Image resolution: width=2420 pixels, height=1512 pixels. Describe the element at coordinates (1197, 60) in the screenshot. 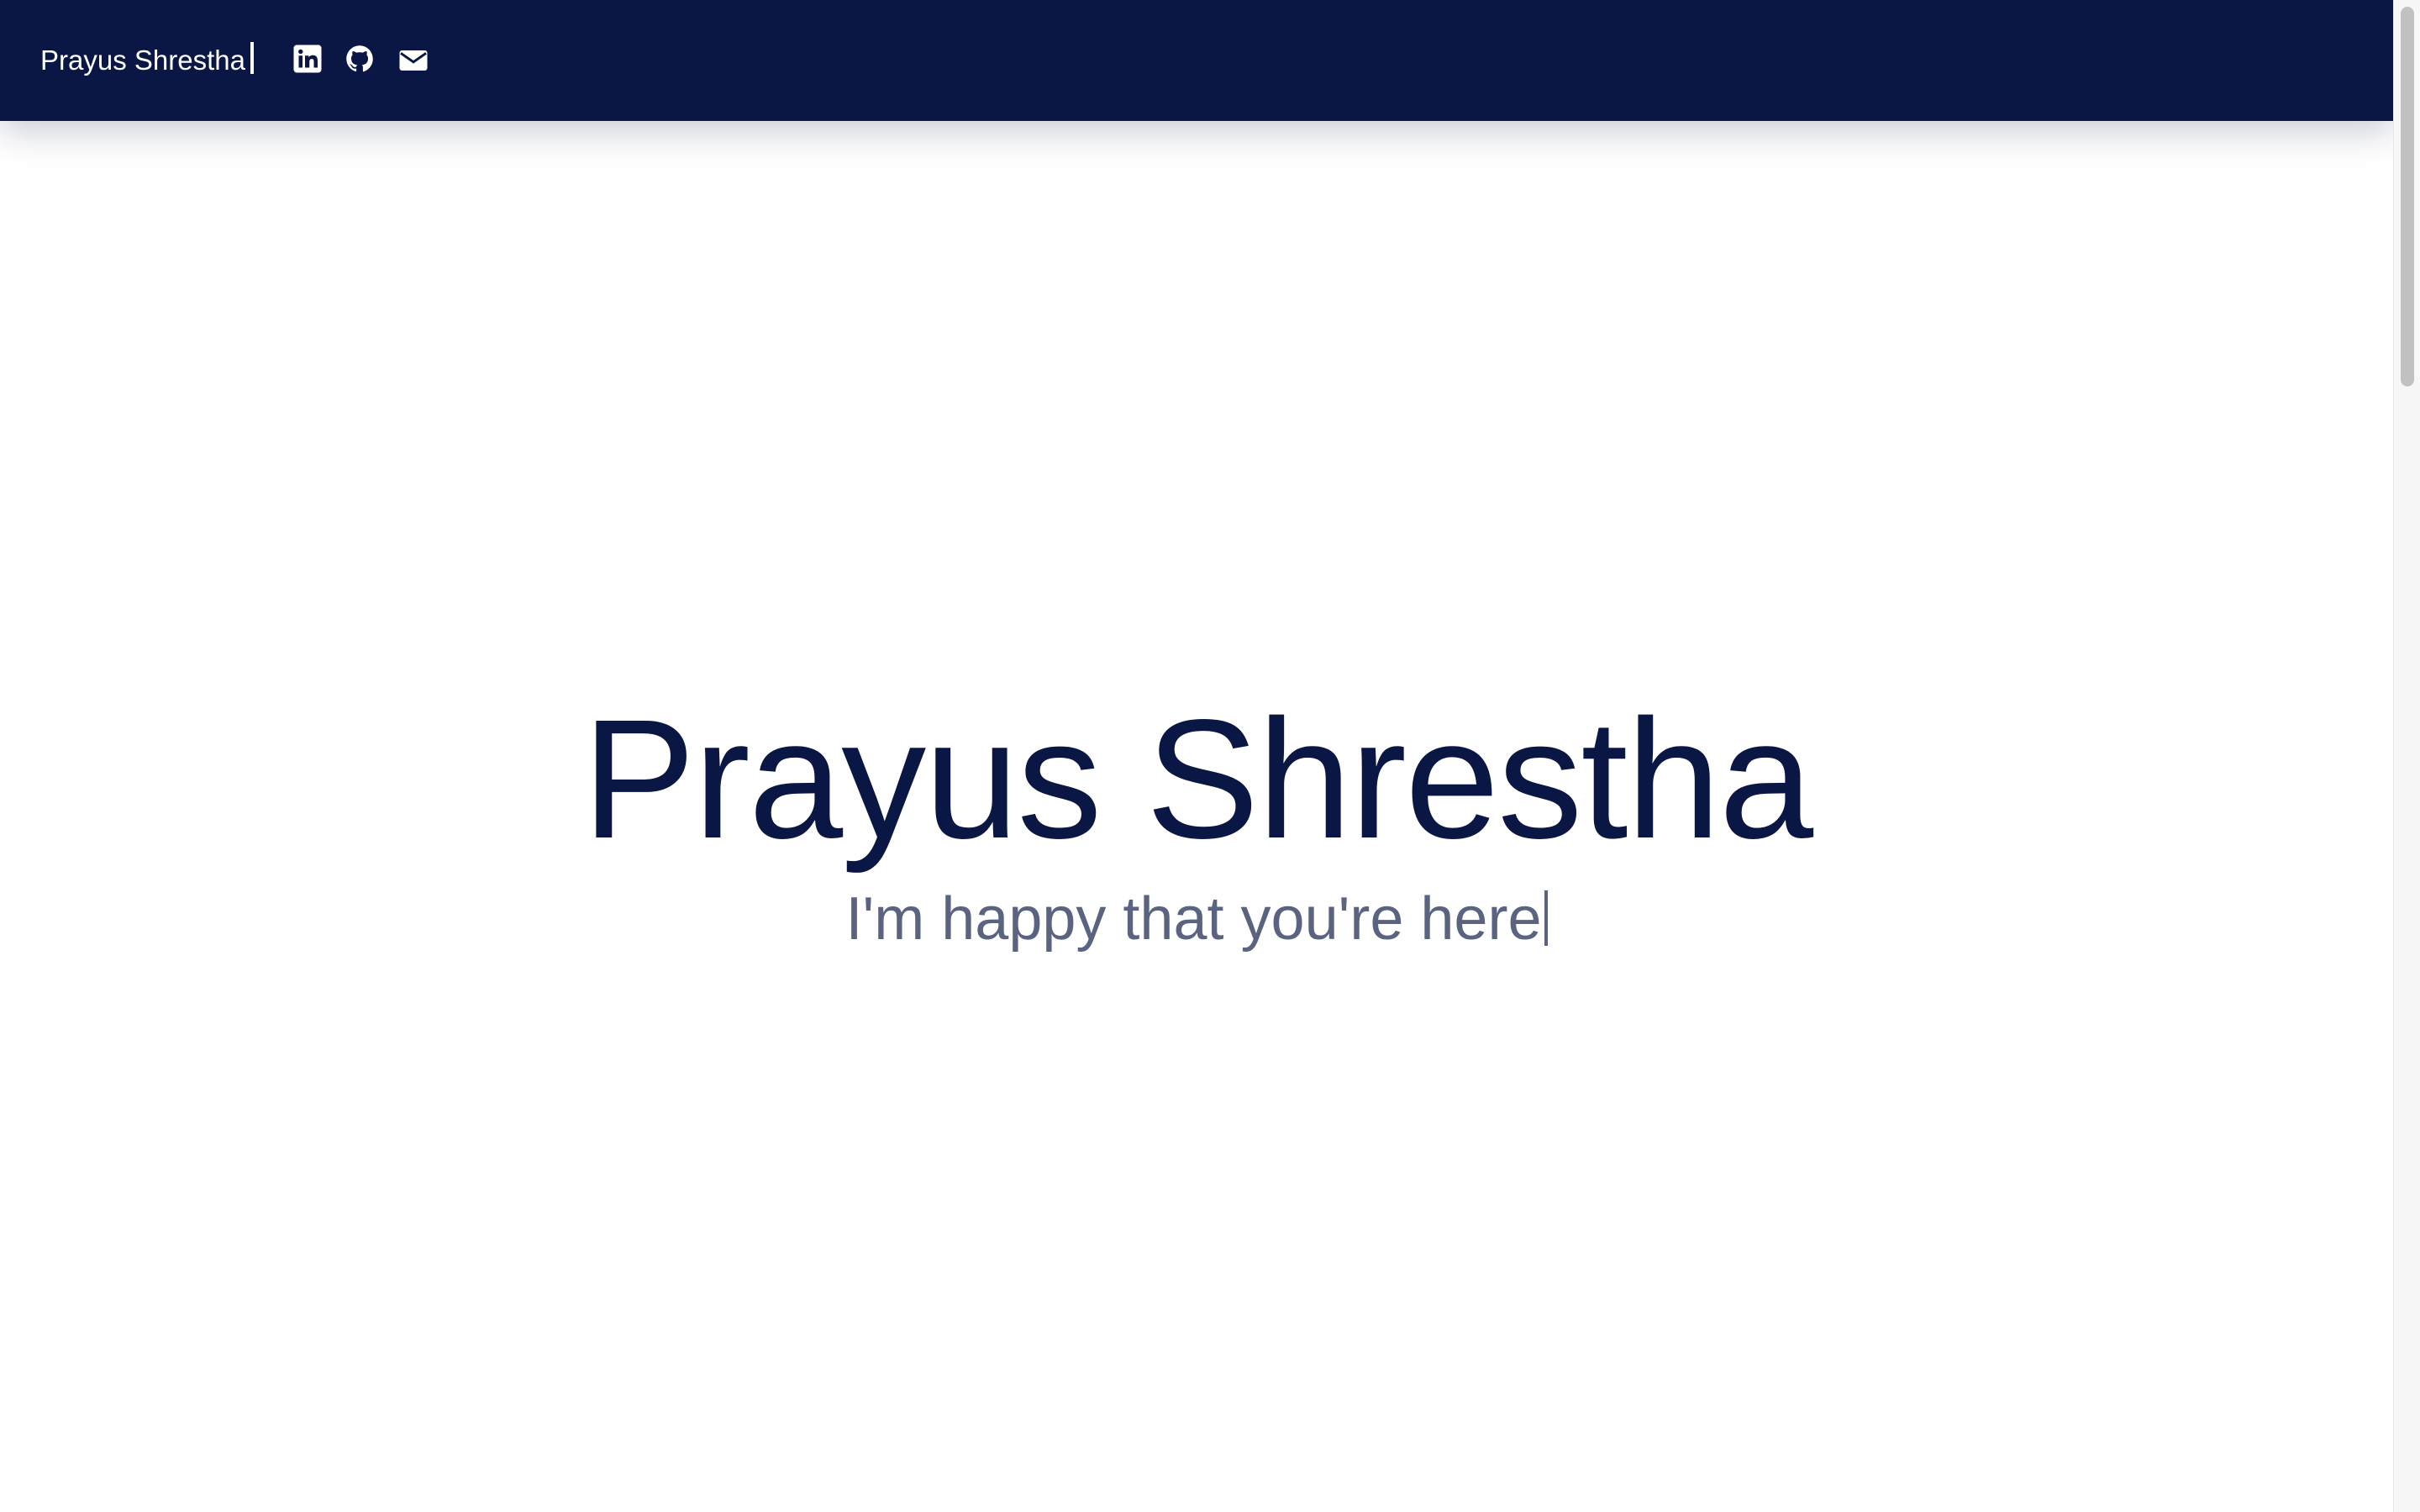

I see `navbar: Prayus Shrestha` at that location.